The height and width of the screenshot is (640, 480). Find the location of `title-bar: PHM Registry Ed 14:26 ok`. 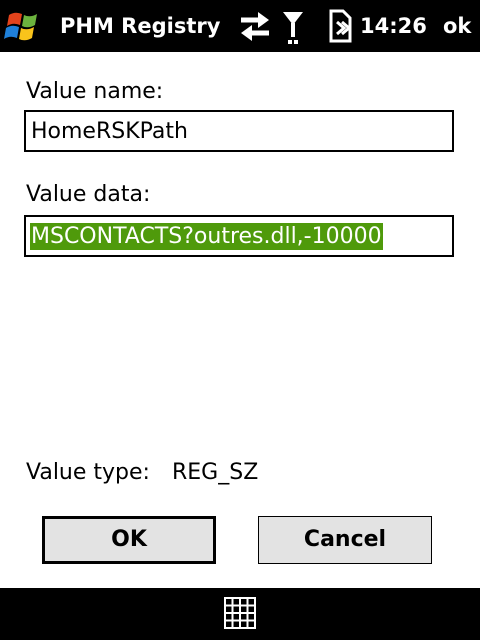

title-bar: PHM Registry Ed 14:26 ok is located at coordinates (240, 26).